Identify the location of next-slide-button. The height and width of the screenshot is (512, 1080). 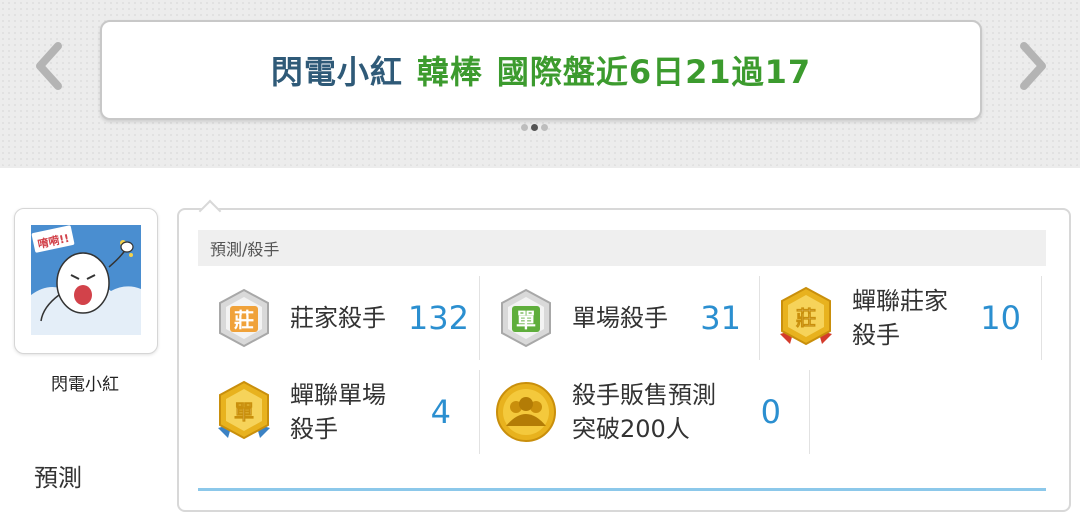
(1034, 66).